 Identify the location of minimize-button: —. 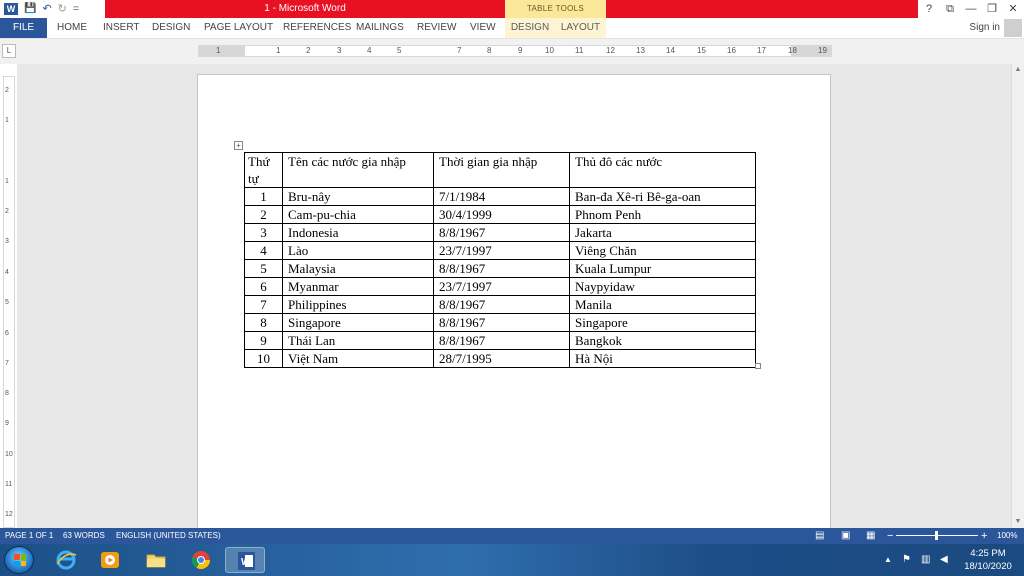
(971, 9).